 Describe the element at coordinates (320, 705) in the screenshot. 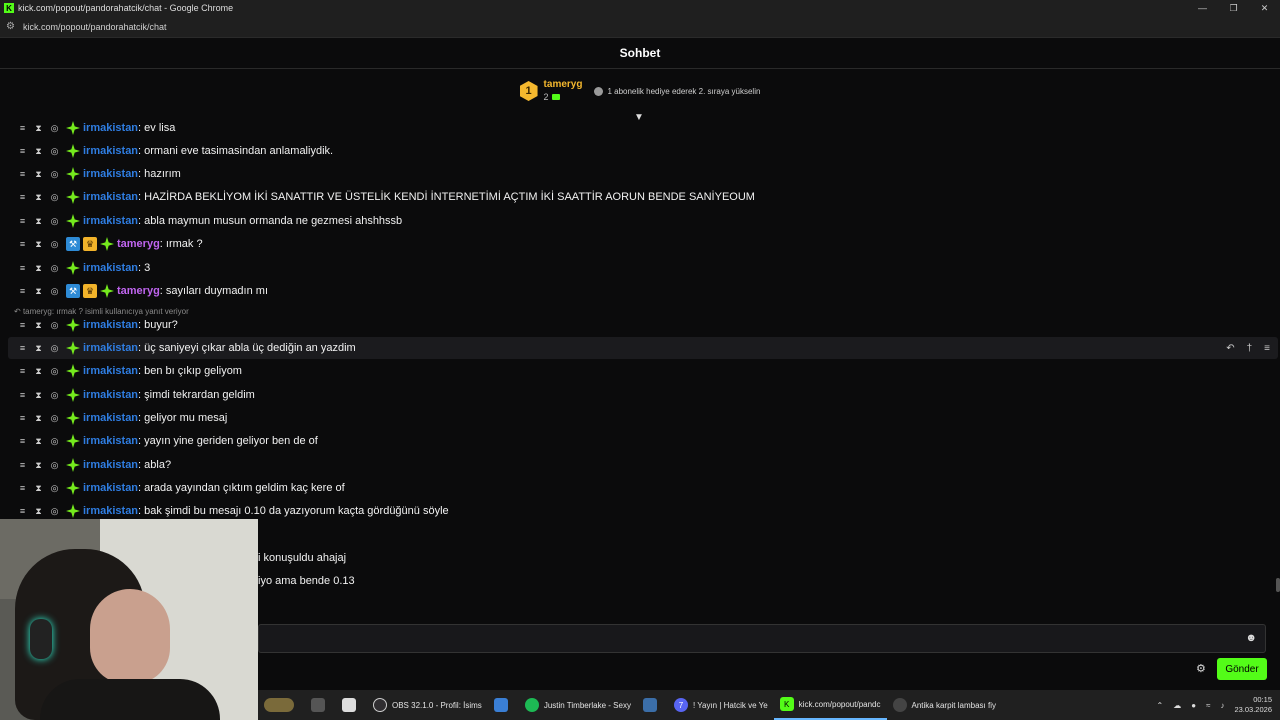

I see `taskbar-taskview` at that location.